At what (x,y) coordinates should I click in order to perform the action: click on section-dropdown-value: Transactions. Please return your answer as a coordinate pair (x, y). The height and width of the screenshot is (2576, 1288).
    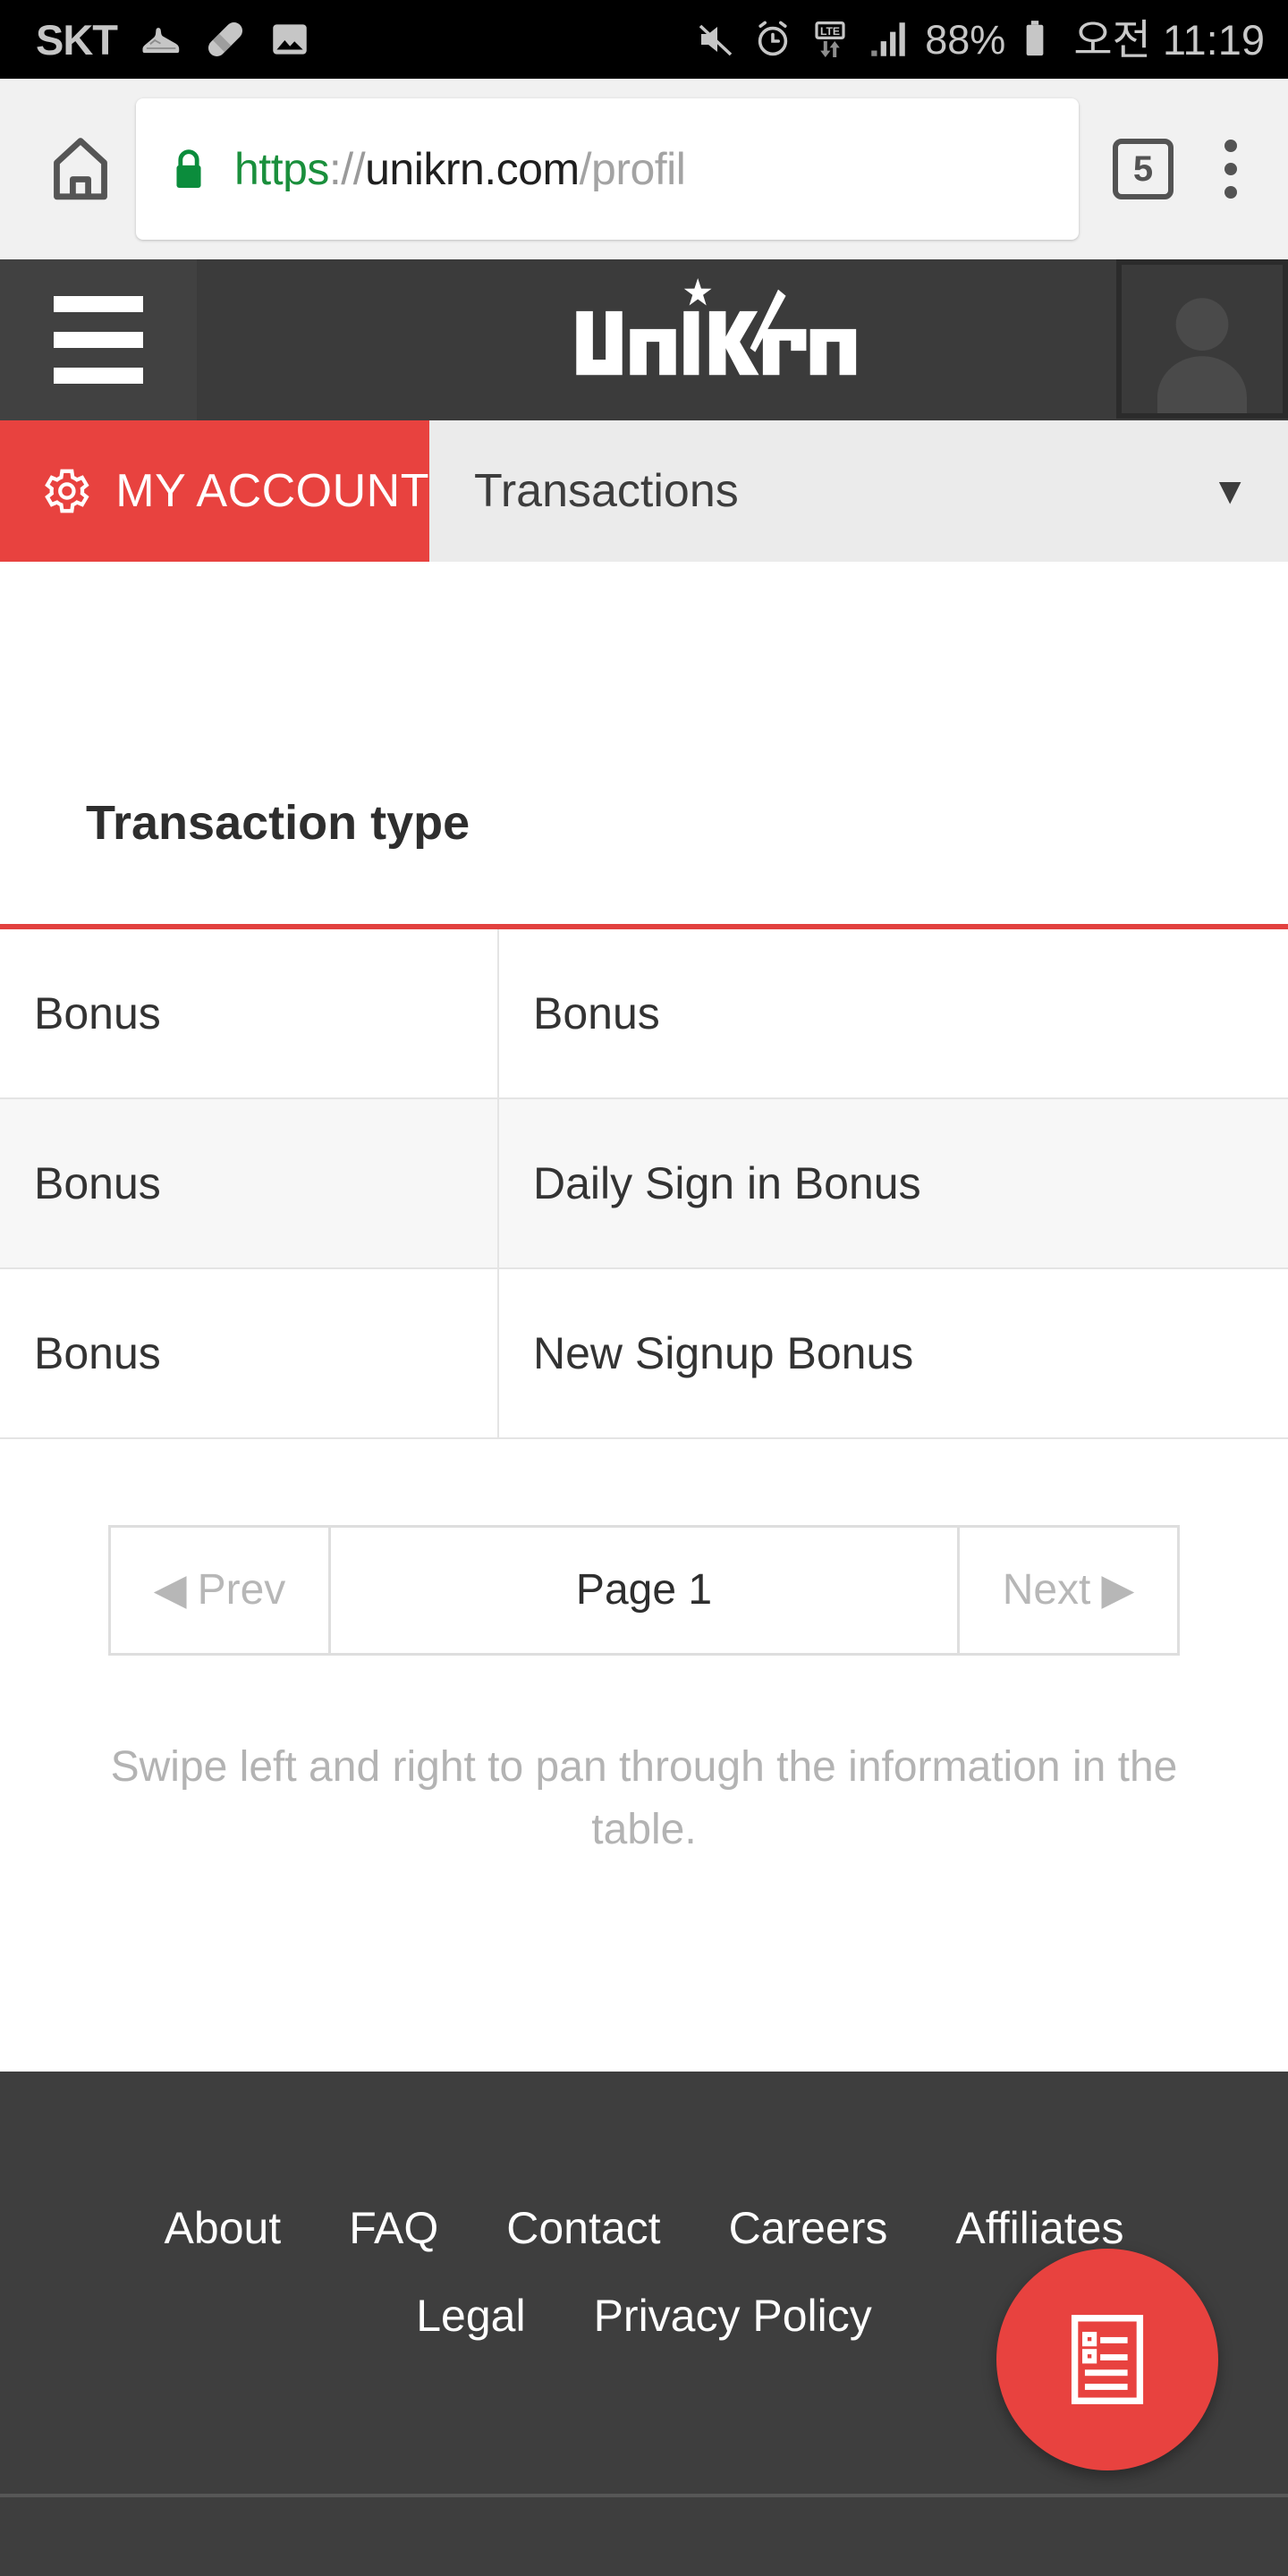
    Looking at the image, I should click on (606, 491).